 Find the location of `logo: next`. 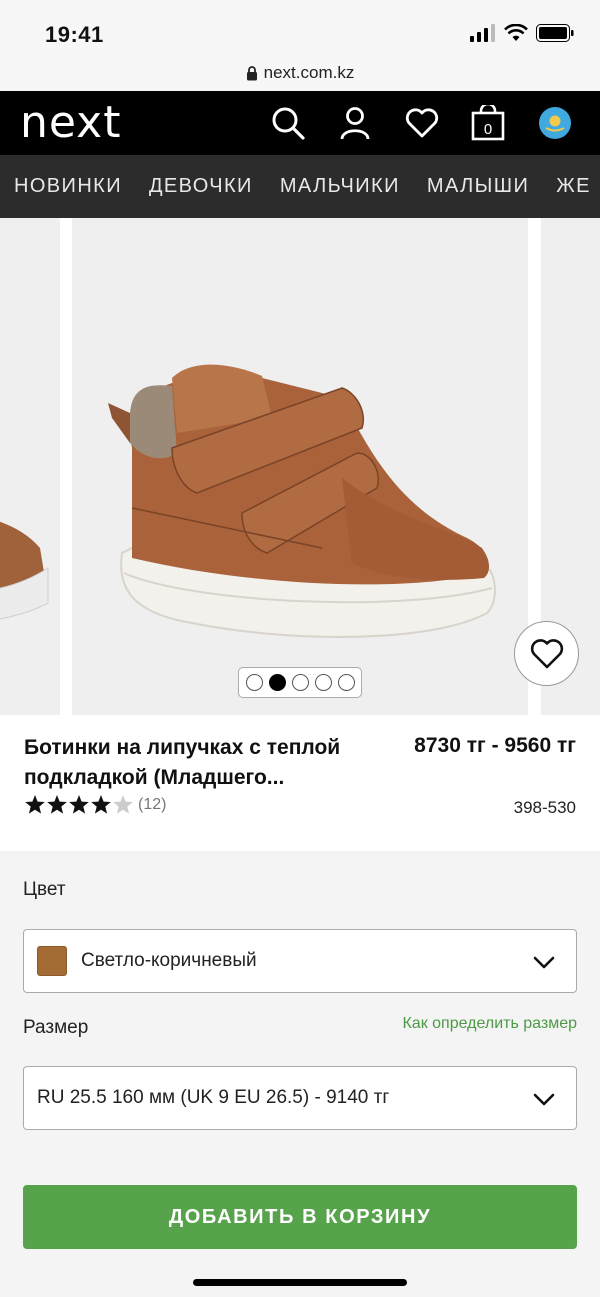

logo: next is located at coordinates (70, 122).